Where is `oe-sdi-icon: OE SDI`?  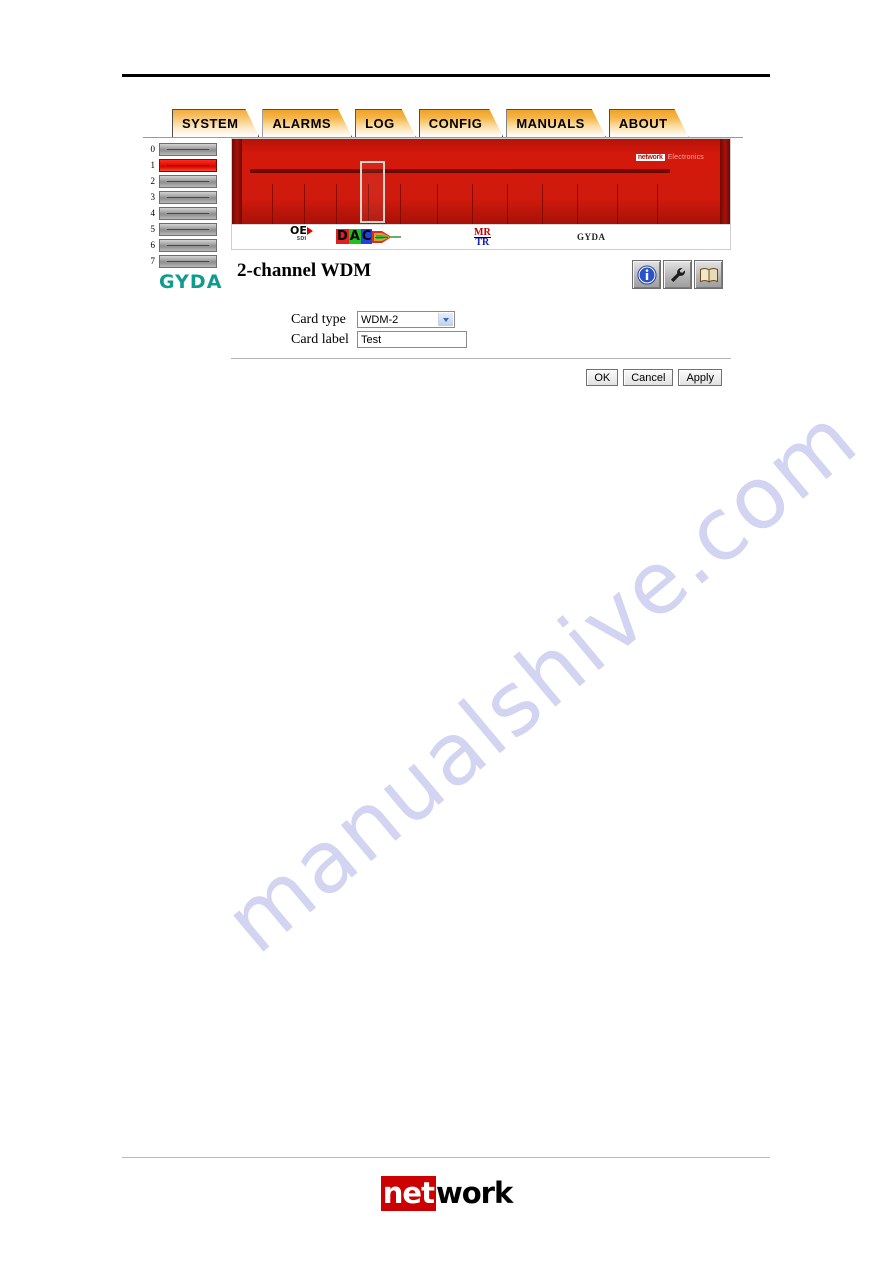 oe-sdi-icon: OE SDI is located at coordinates (301, 234).